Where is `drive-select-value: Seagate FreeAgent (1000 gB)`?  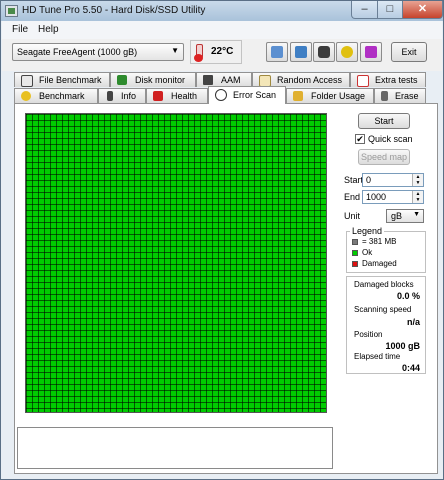
drive-select-value: Seagate FreeAgent (1000 gB) is located at coordinates (77, 52).